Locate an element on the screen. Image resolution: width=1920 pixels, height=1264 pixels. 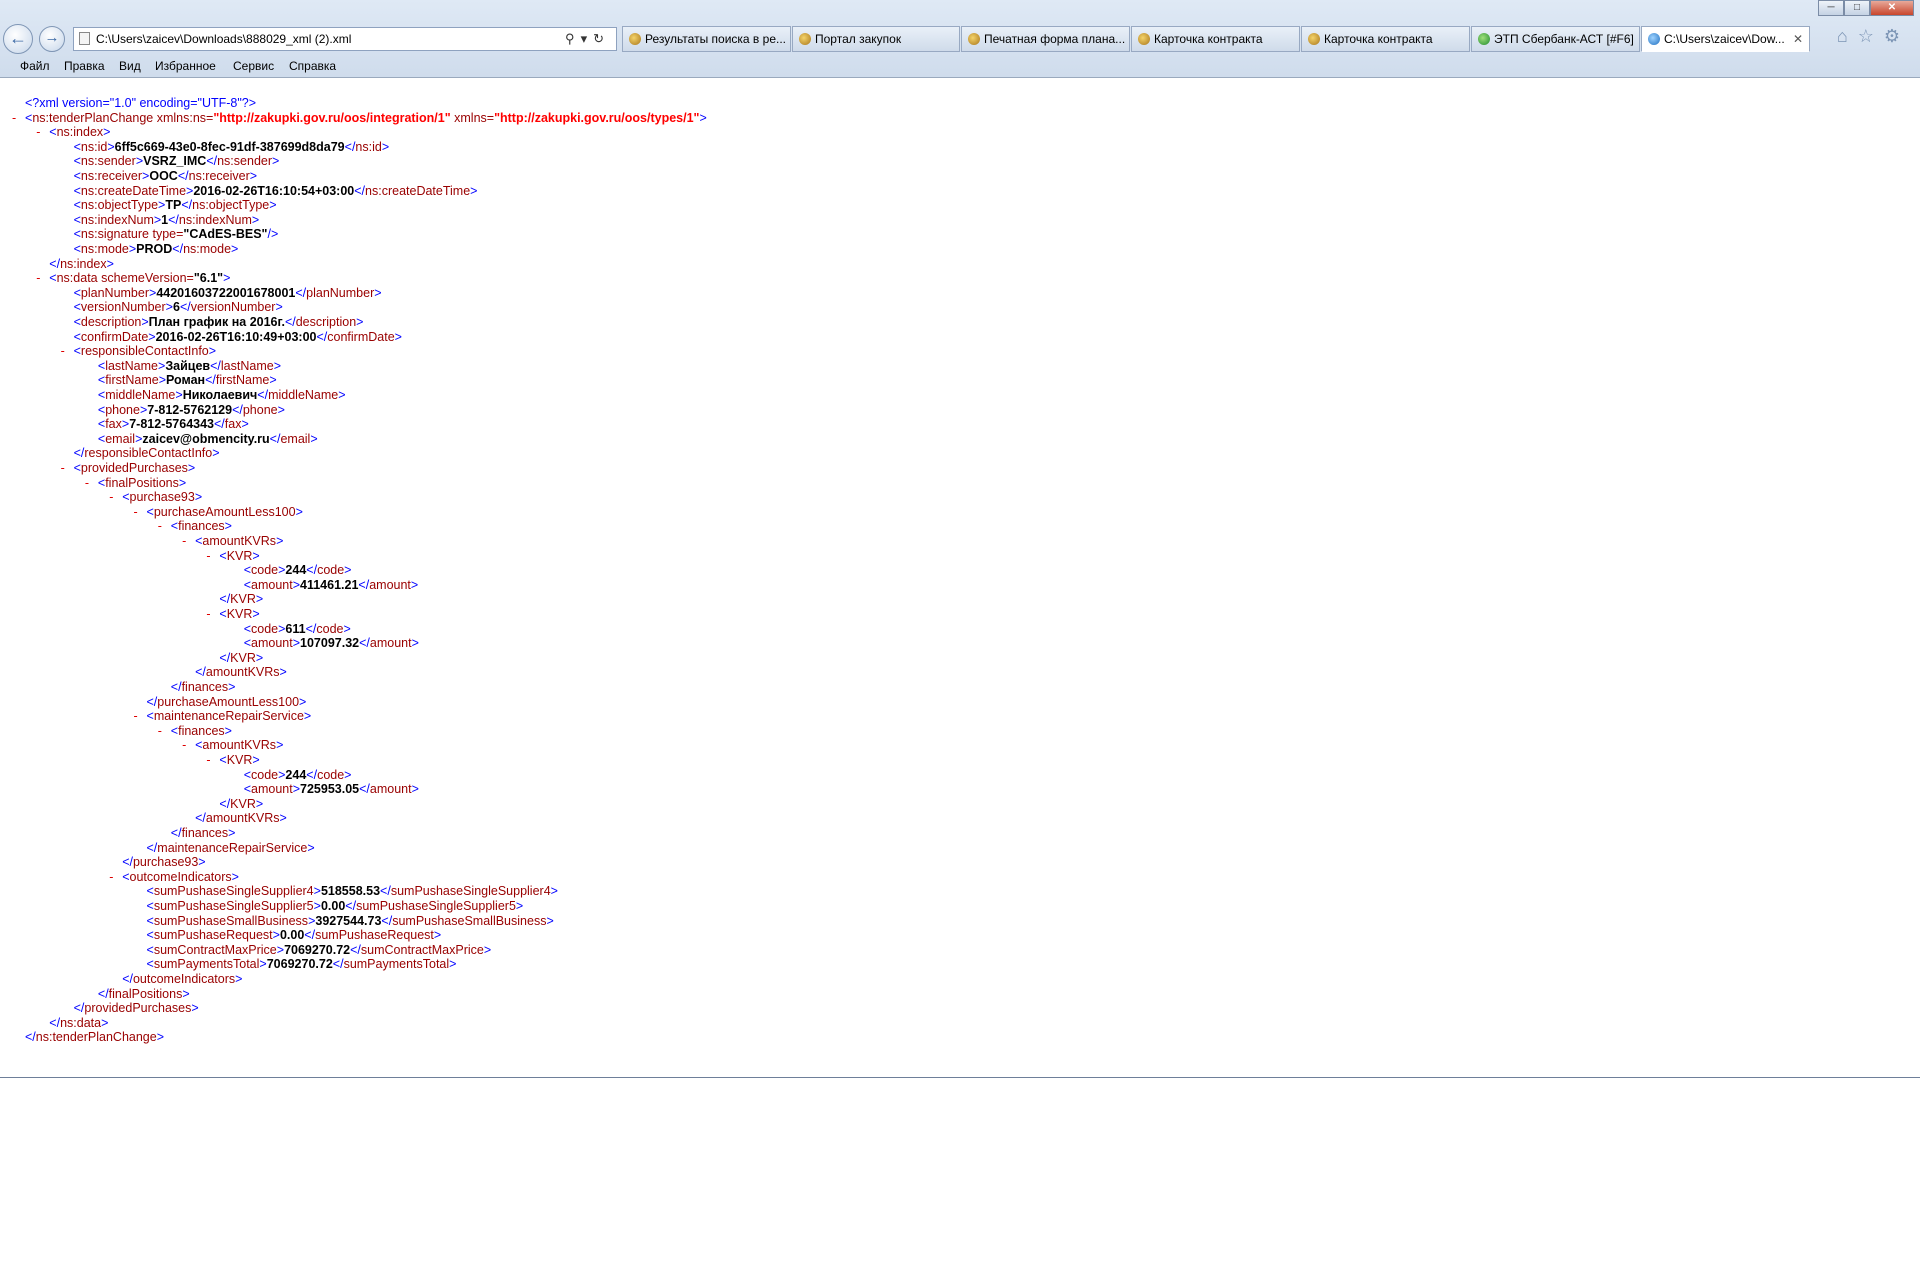
xml-kvr-amount: <amount>725953.05</amount> is located at coordinates (331, 789).